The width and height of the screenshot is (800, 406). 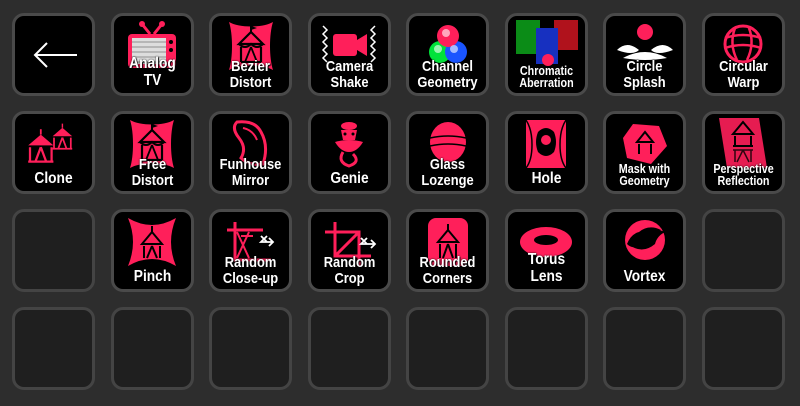 I want to click on back-key, so click(x=53, y=54).